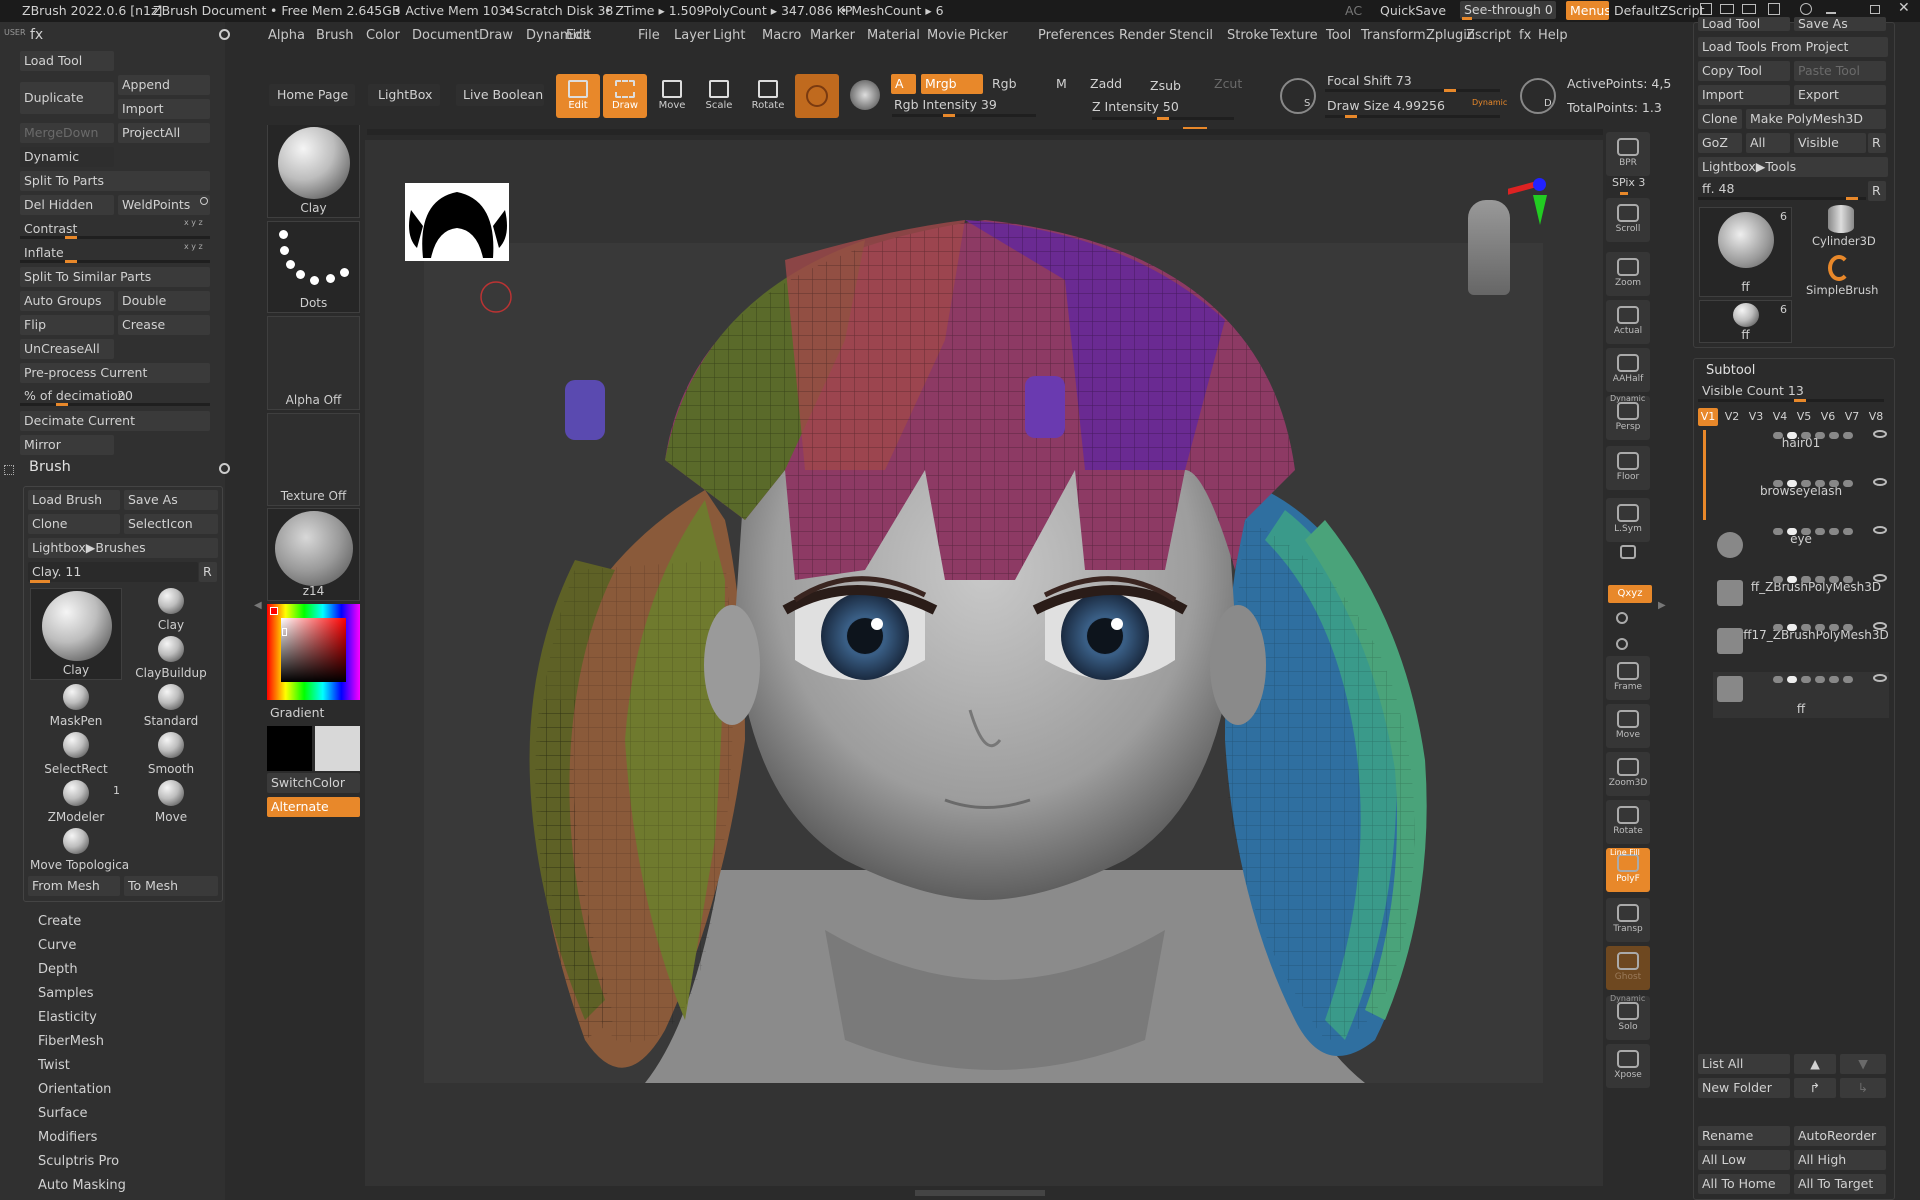 The width and height of the screenshot is (1920, 1200). I want to click on subtool-0-pill4-icon, so click(1834, 435).